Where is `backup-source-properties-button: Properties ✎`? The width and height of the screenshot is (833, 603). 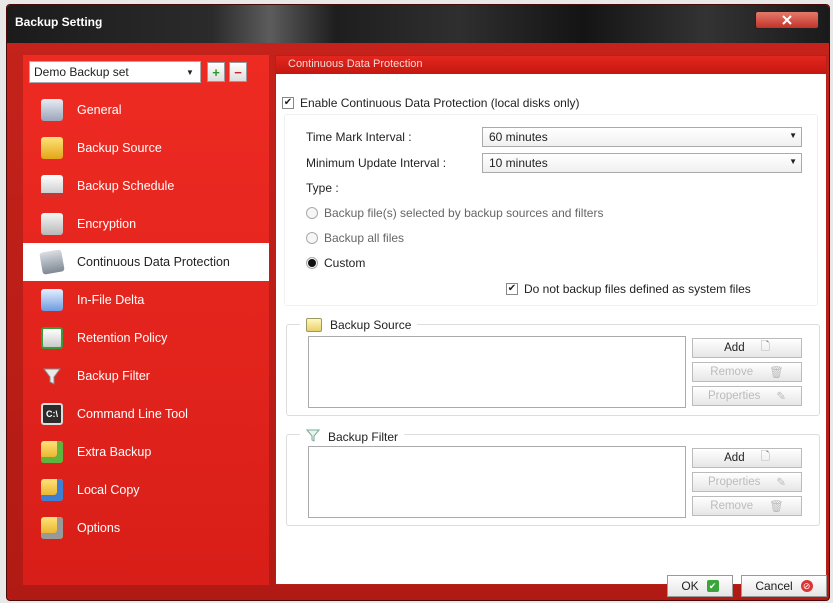
backup-source-properties-button: Properties ✎ is located at coordinates (747, 396).